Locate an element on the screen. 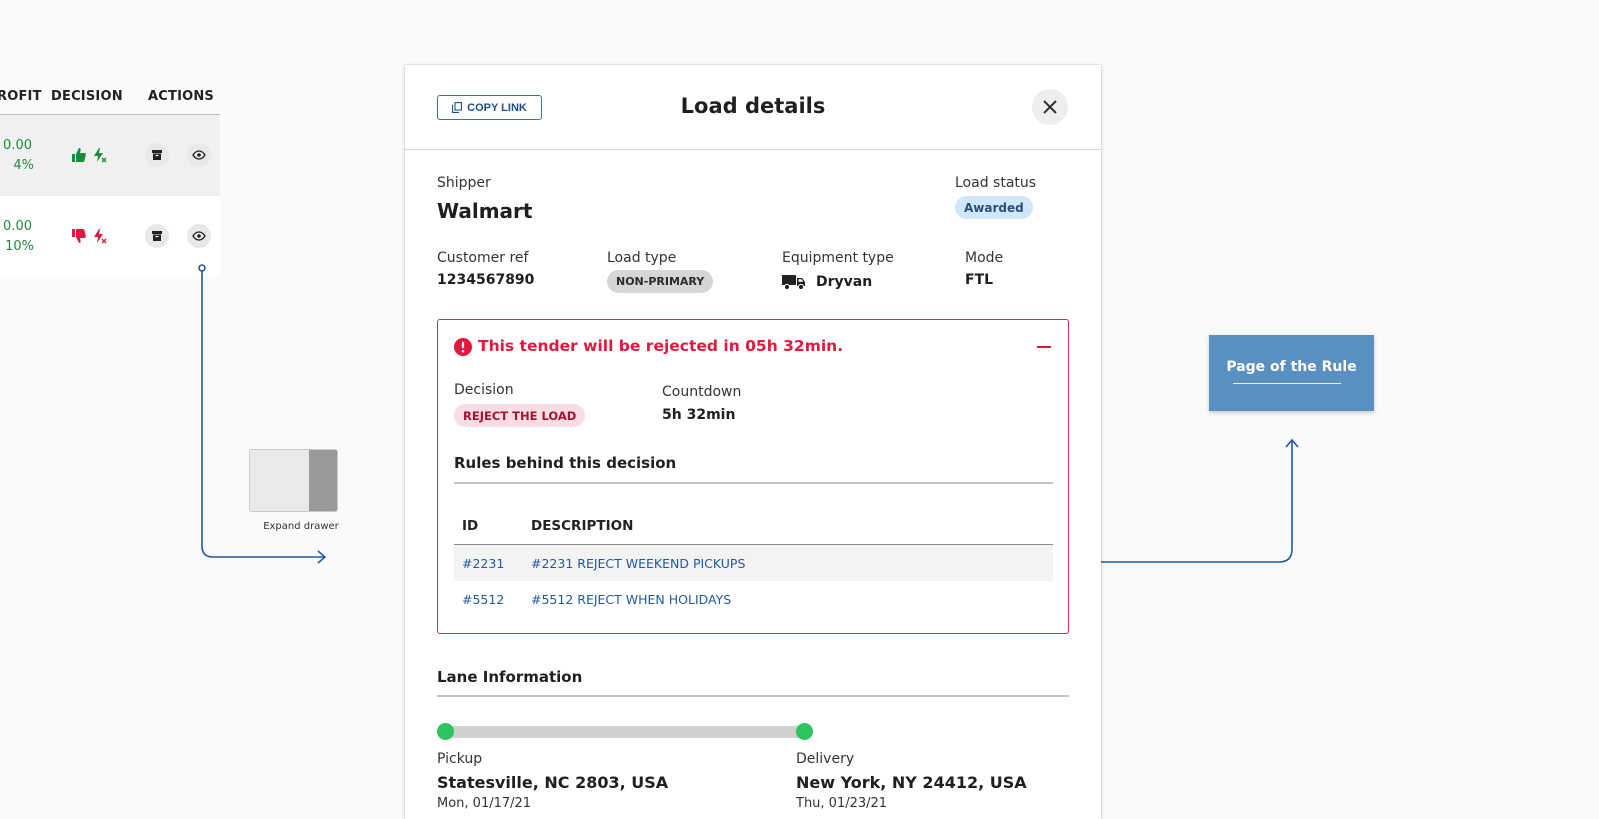  rule-id-link: #2231 is located at coordinates (483, 563).